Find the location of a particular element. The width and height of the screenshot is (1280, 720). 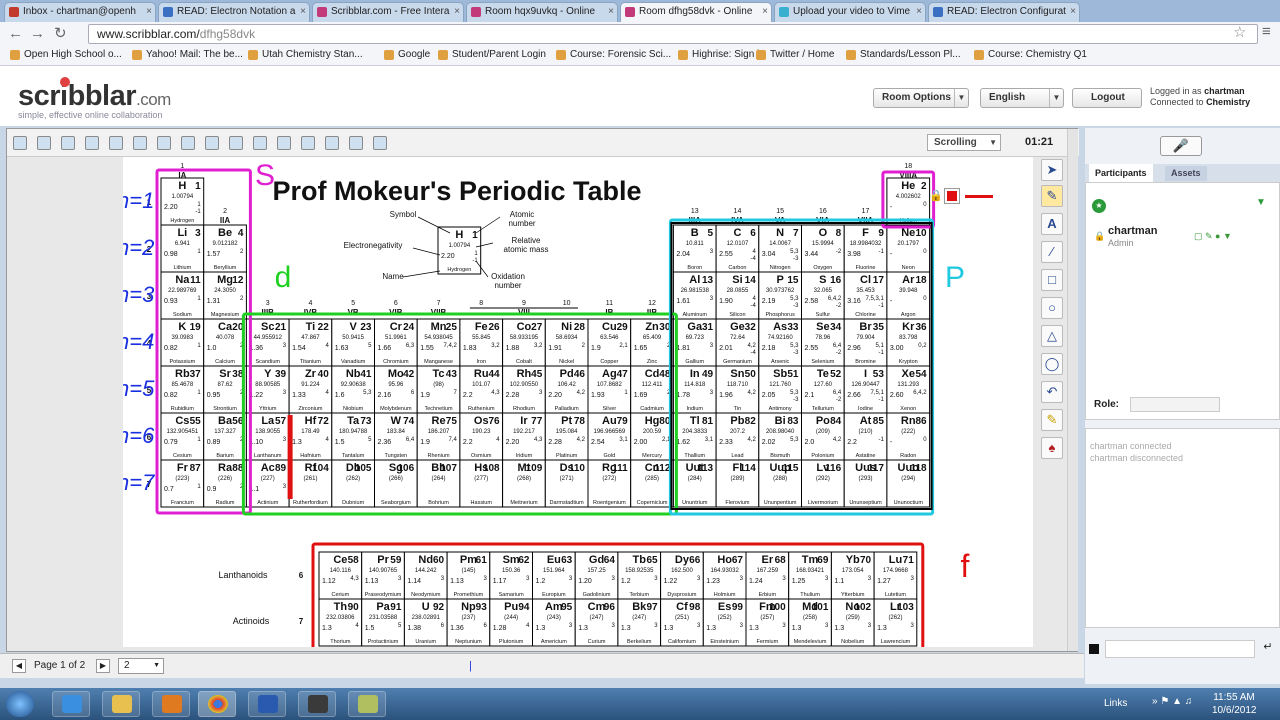

page-select: 2 ▼ is located at coordinates (141, 666).